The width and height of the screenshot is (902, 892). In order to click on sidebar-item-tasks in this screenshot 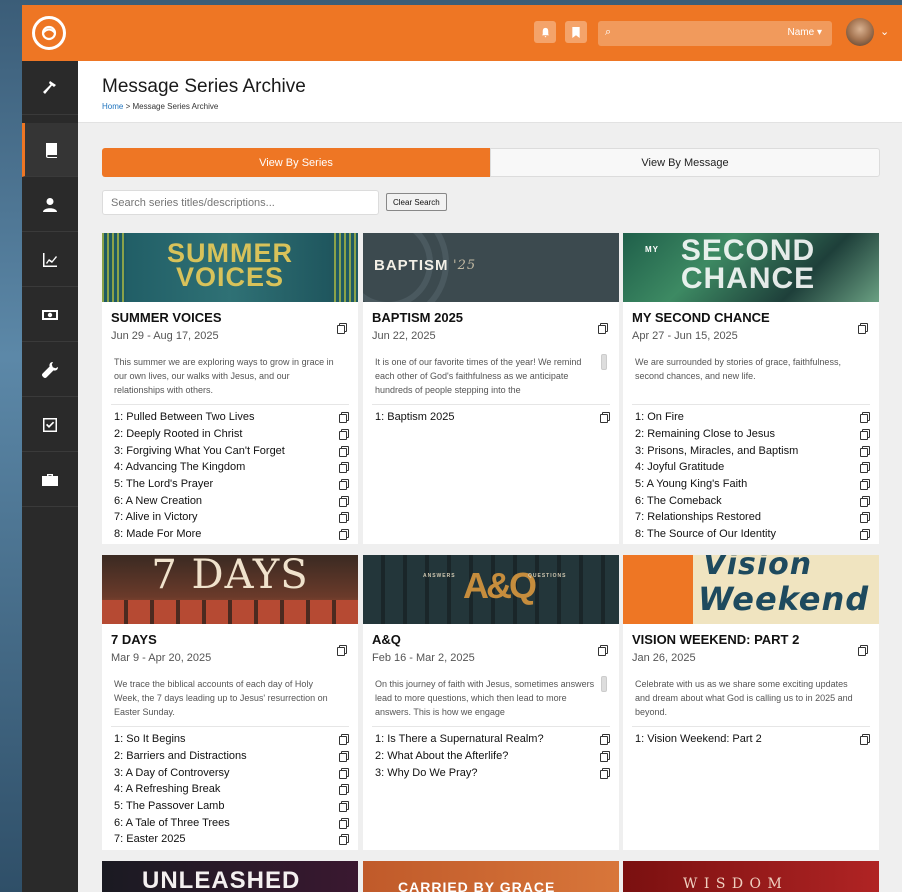, I will do `click(50, 425)`.